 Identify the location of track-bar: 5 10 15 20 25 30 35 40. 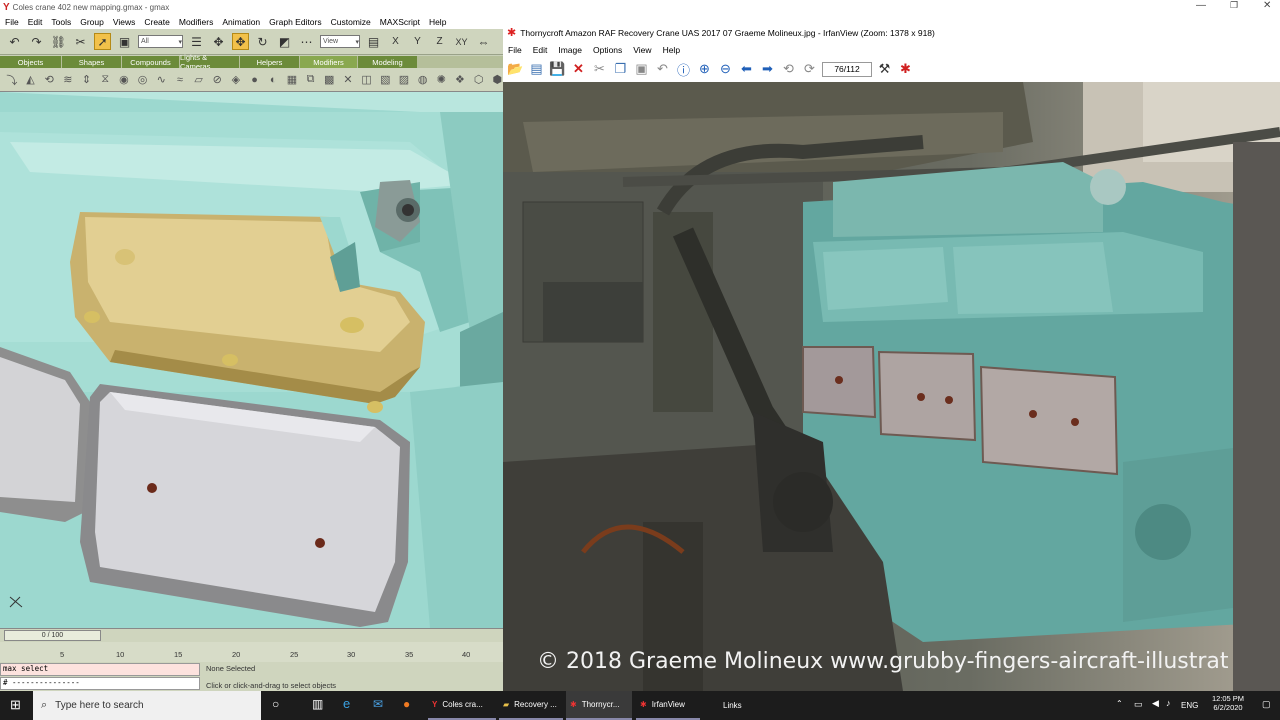
(251, 652).